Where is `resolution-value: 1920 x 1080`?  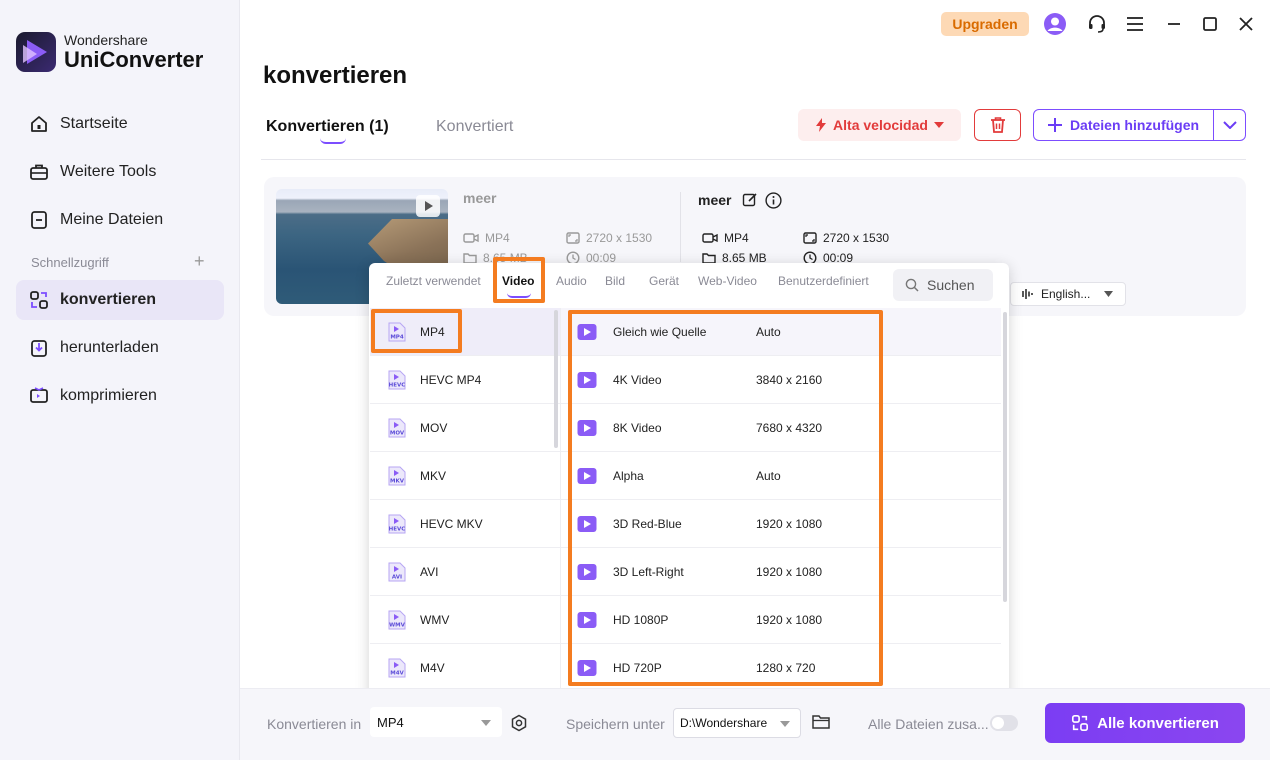 resolution-value: 1920 x 1080 is located at coordinates (789, 523).